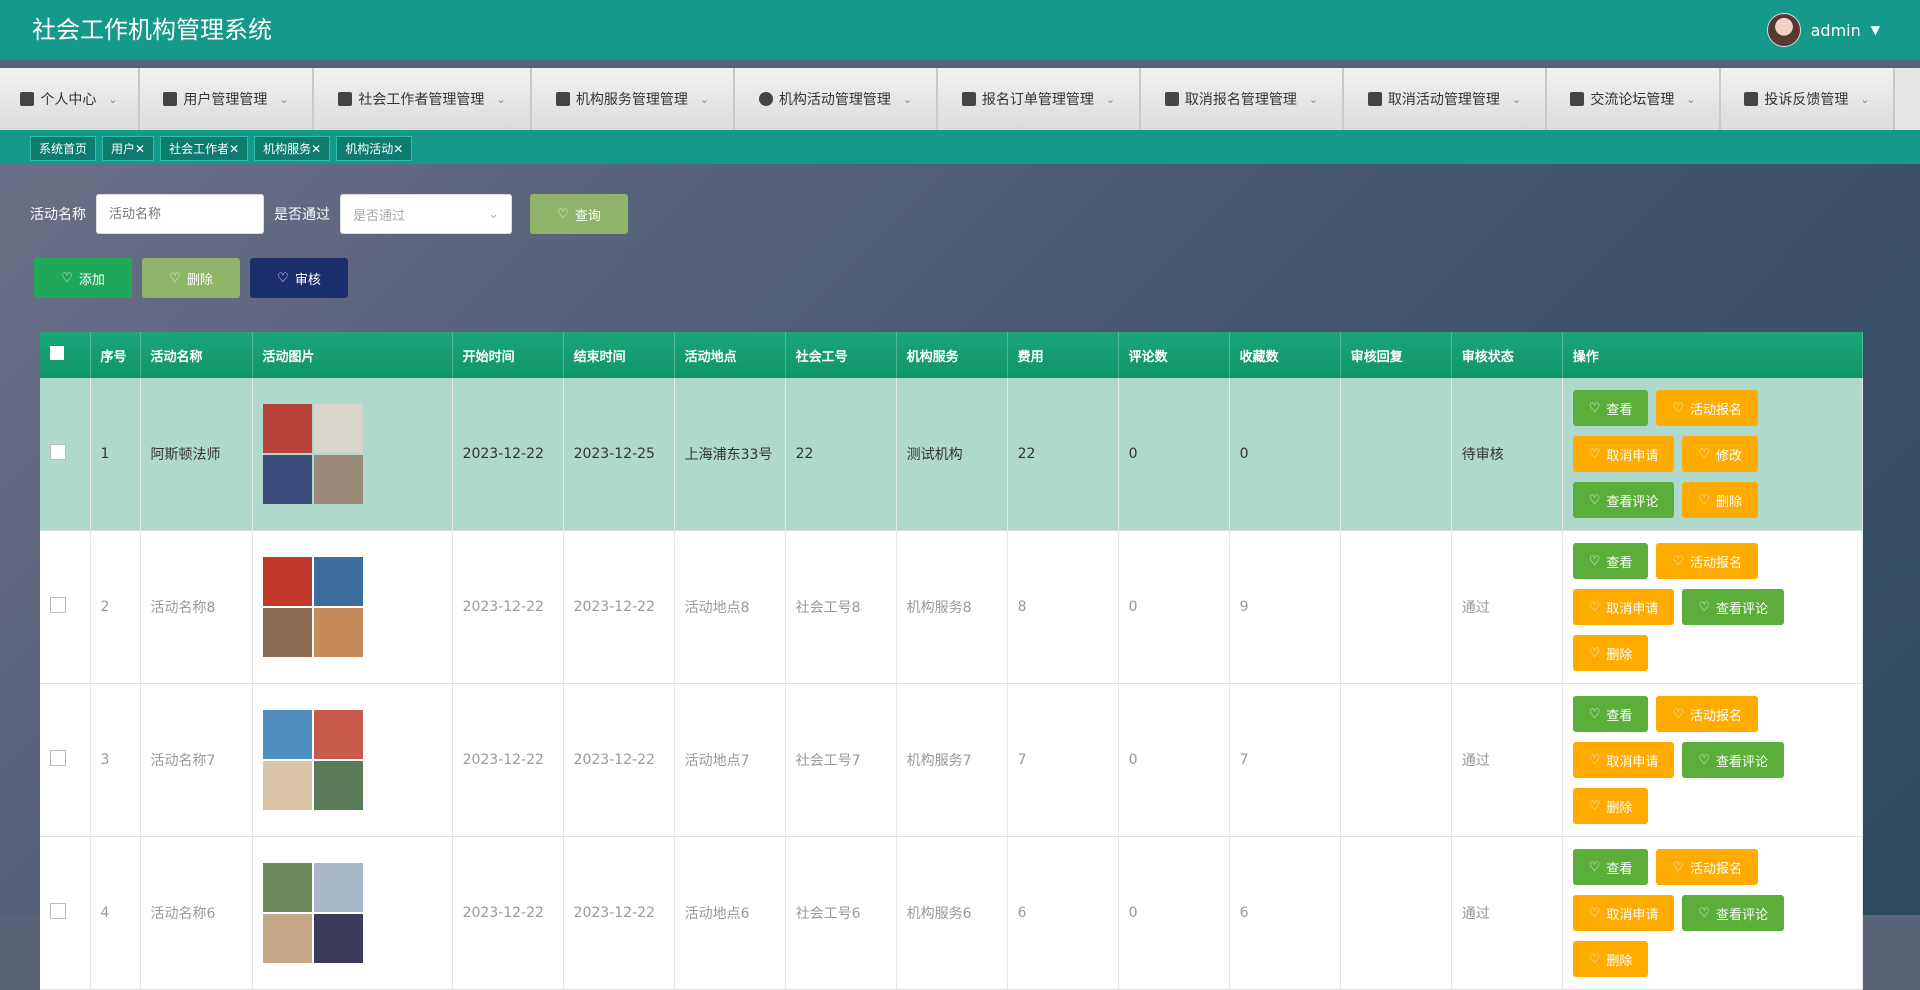  What do you see at coordinates (299, 278) in the screenshot?
I see `audit-button: ♡ 审核` at bounding box center [299, 278].